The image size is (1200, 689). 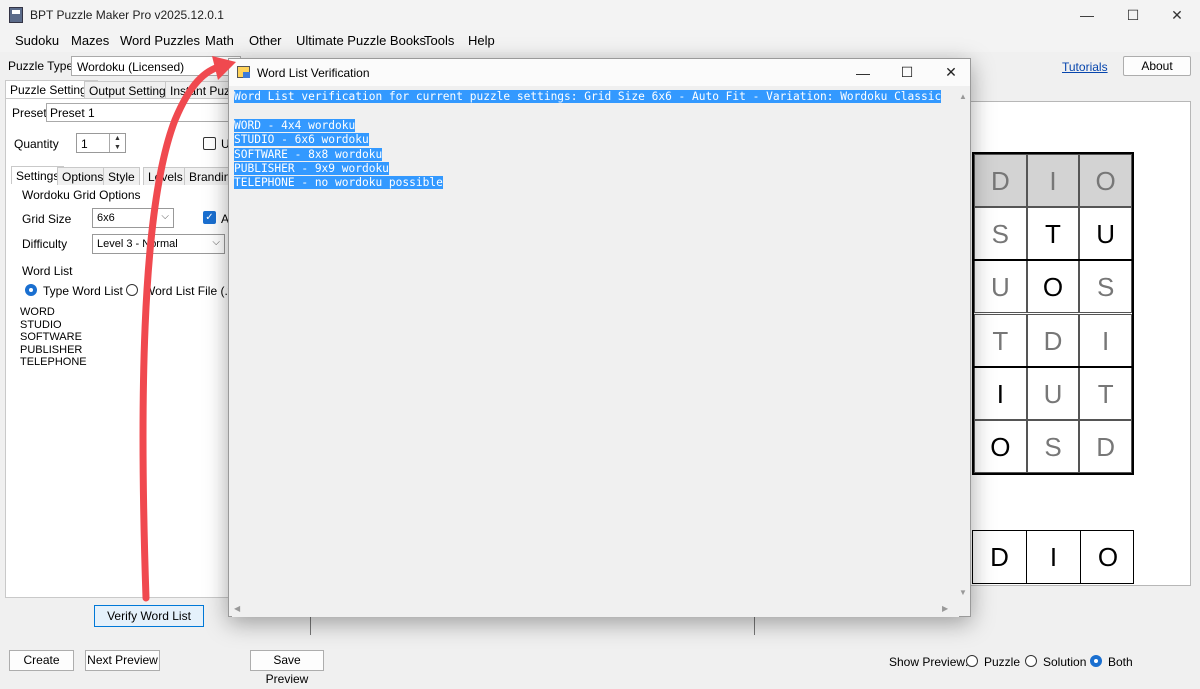 I want to click on window-title: BPT Puzzle Maker Pro v2025.12.0.1, so click(x=127, y=15).